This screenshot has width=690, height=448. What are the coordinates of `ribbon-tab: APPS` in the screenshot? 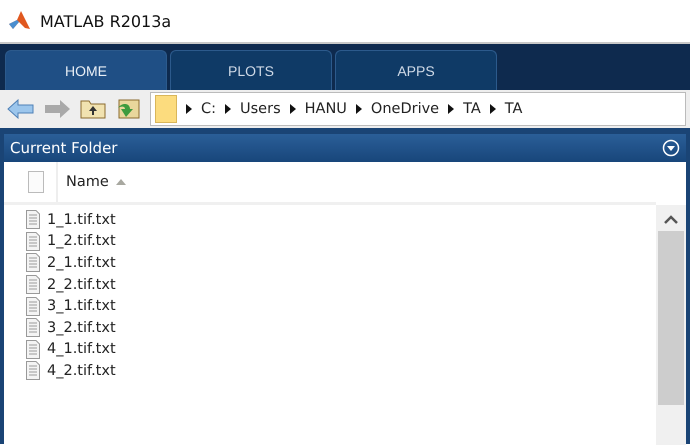 It's located at (416, 70).